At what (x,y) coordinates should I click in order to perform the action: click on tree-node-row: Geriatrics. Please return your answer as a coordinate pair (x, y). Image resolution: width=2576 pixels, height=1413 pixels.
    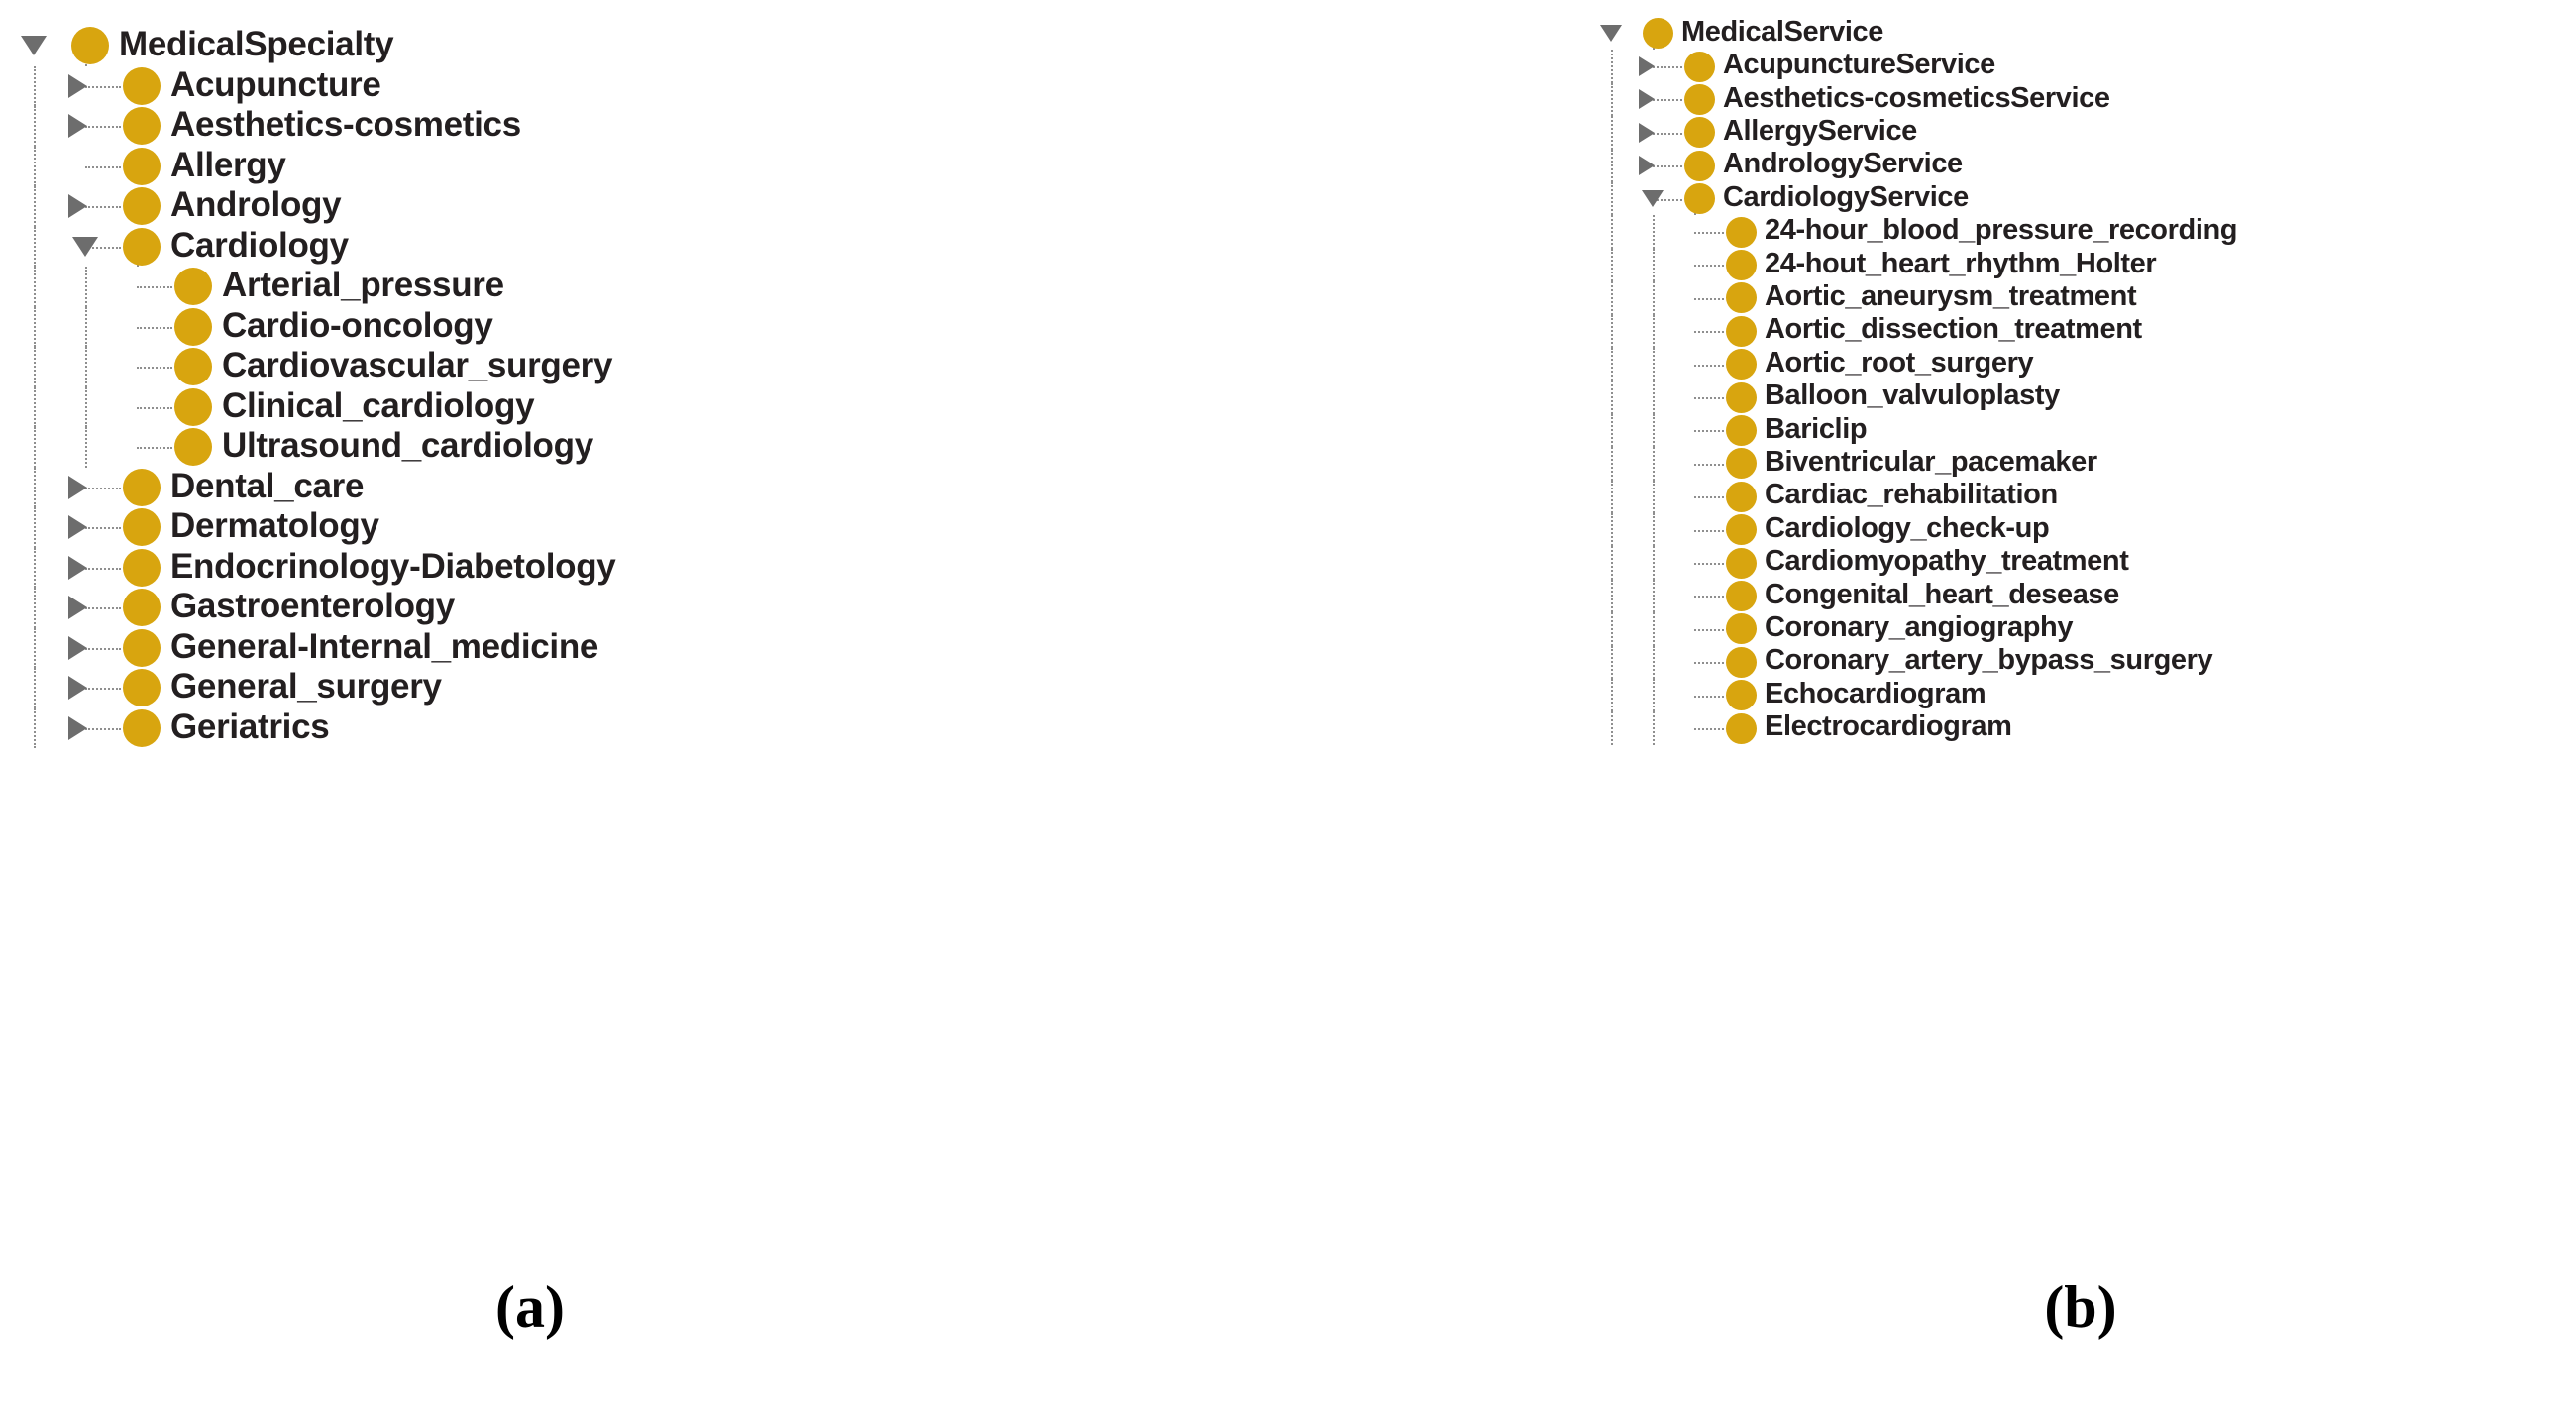
    Looking at the image, I should click on (644, 728).